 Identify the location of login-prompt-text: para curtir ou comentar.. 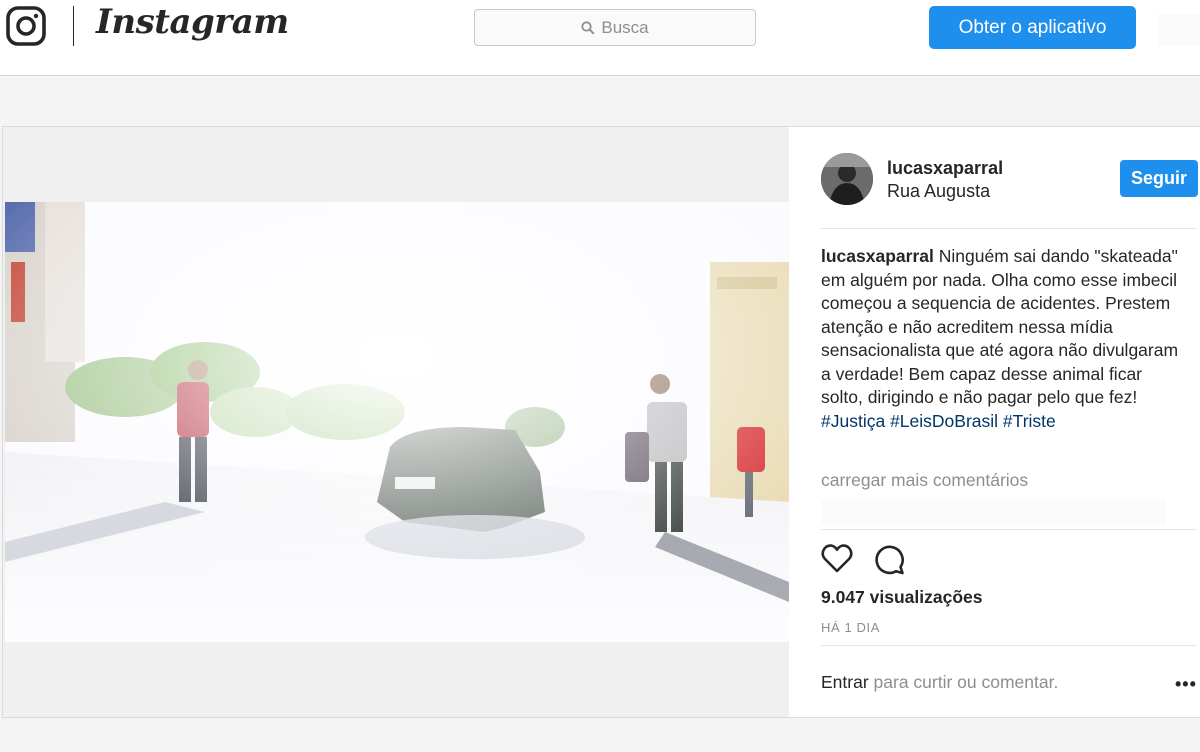
(966, 682).